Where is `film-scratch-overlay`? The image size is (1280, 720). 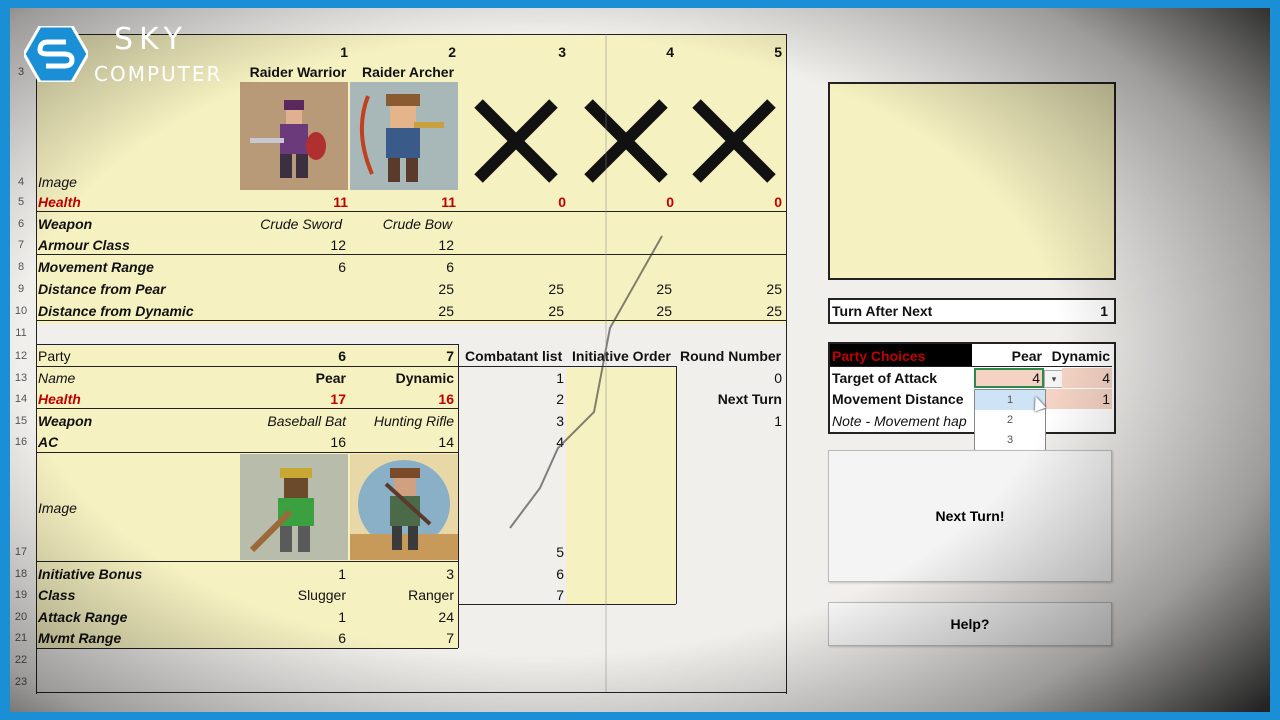
film-scratch-overlay is located at coordinates (586, 363).